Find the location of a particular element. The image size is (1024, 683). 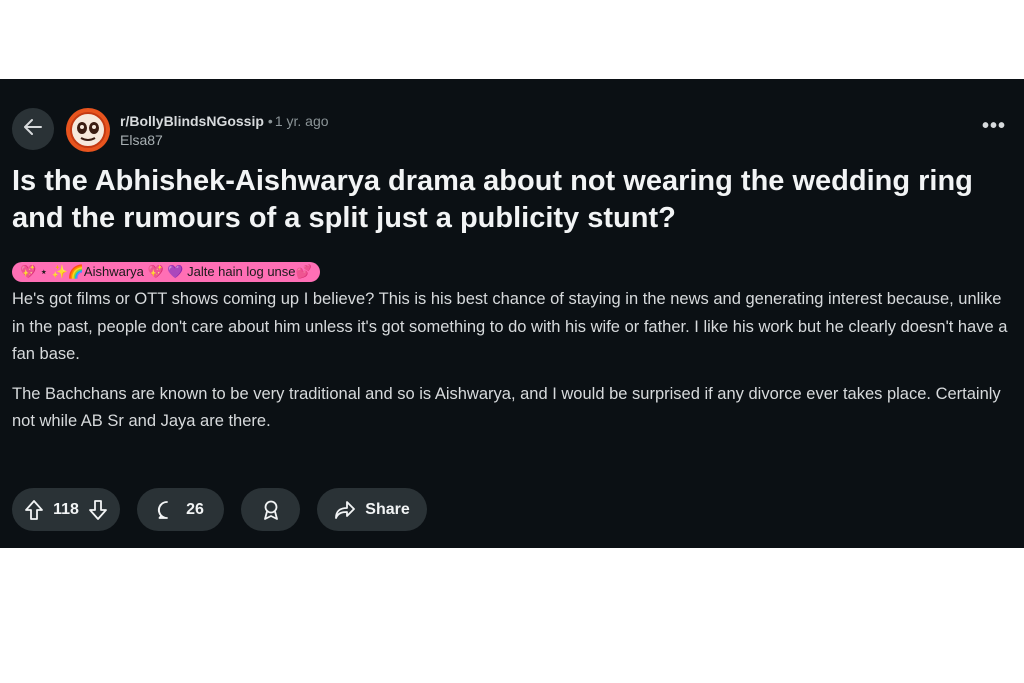

award-ribbon-icon is located at coordinates (271, 510).